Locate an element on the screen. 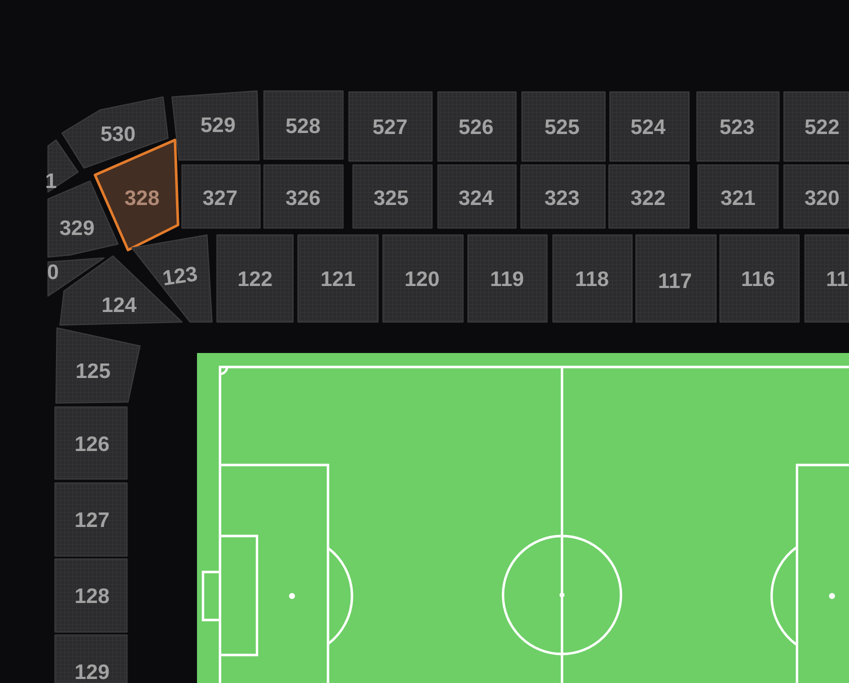 The image size is (849, 683). seat-section: 119 is located at coordinates (507, 278).